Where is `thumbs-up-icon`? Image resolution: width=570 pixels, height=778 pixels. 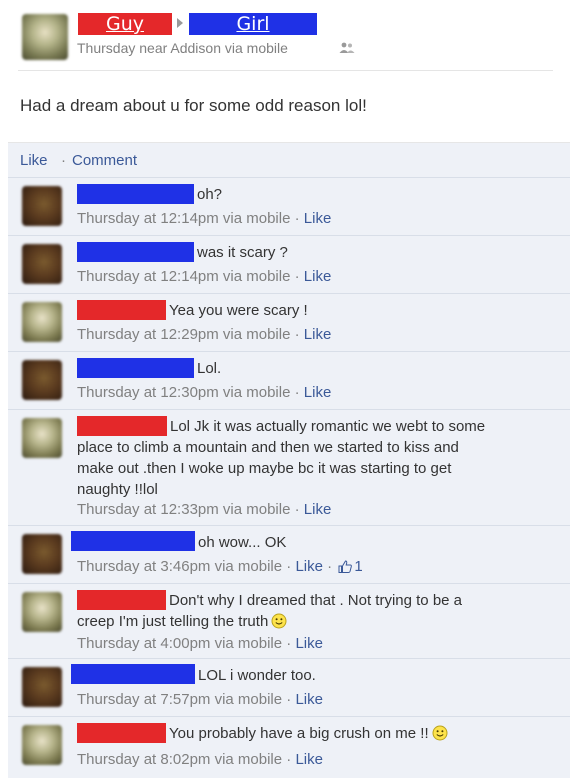
thumbs-up-icon is located at coordinates (345, 566).